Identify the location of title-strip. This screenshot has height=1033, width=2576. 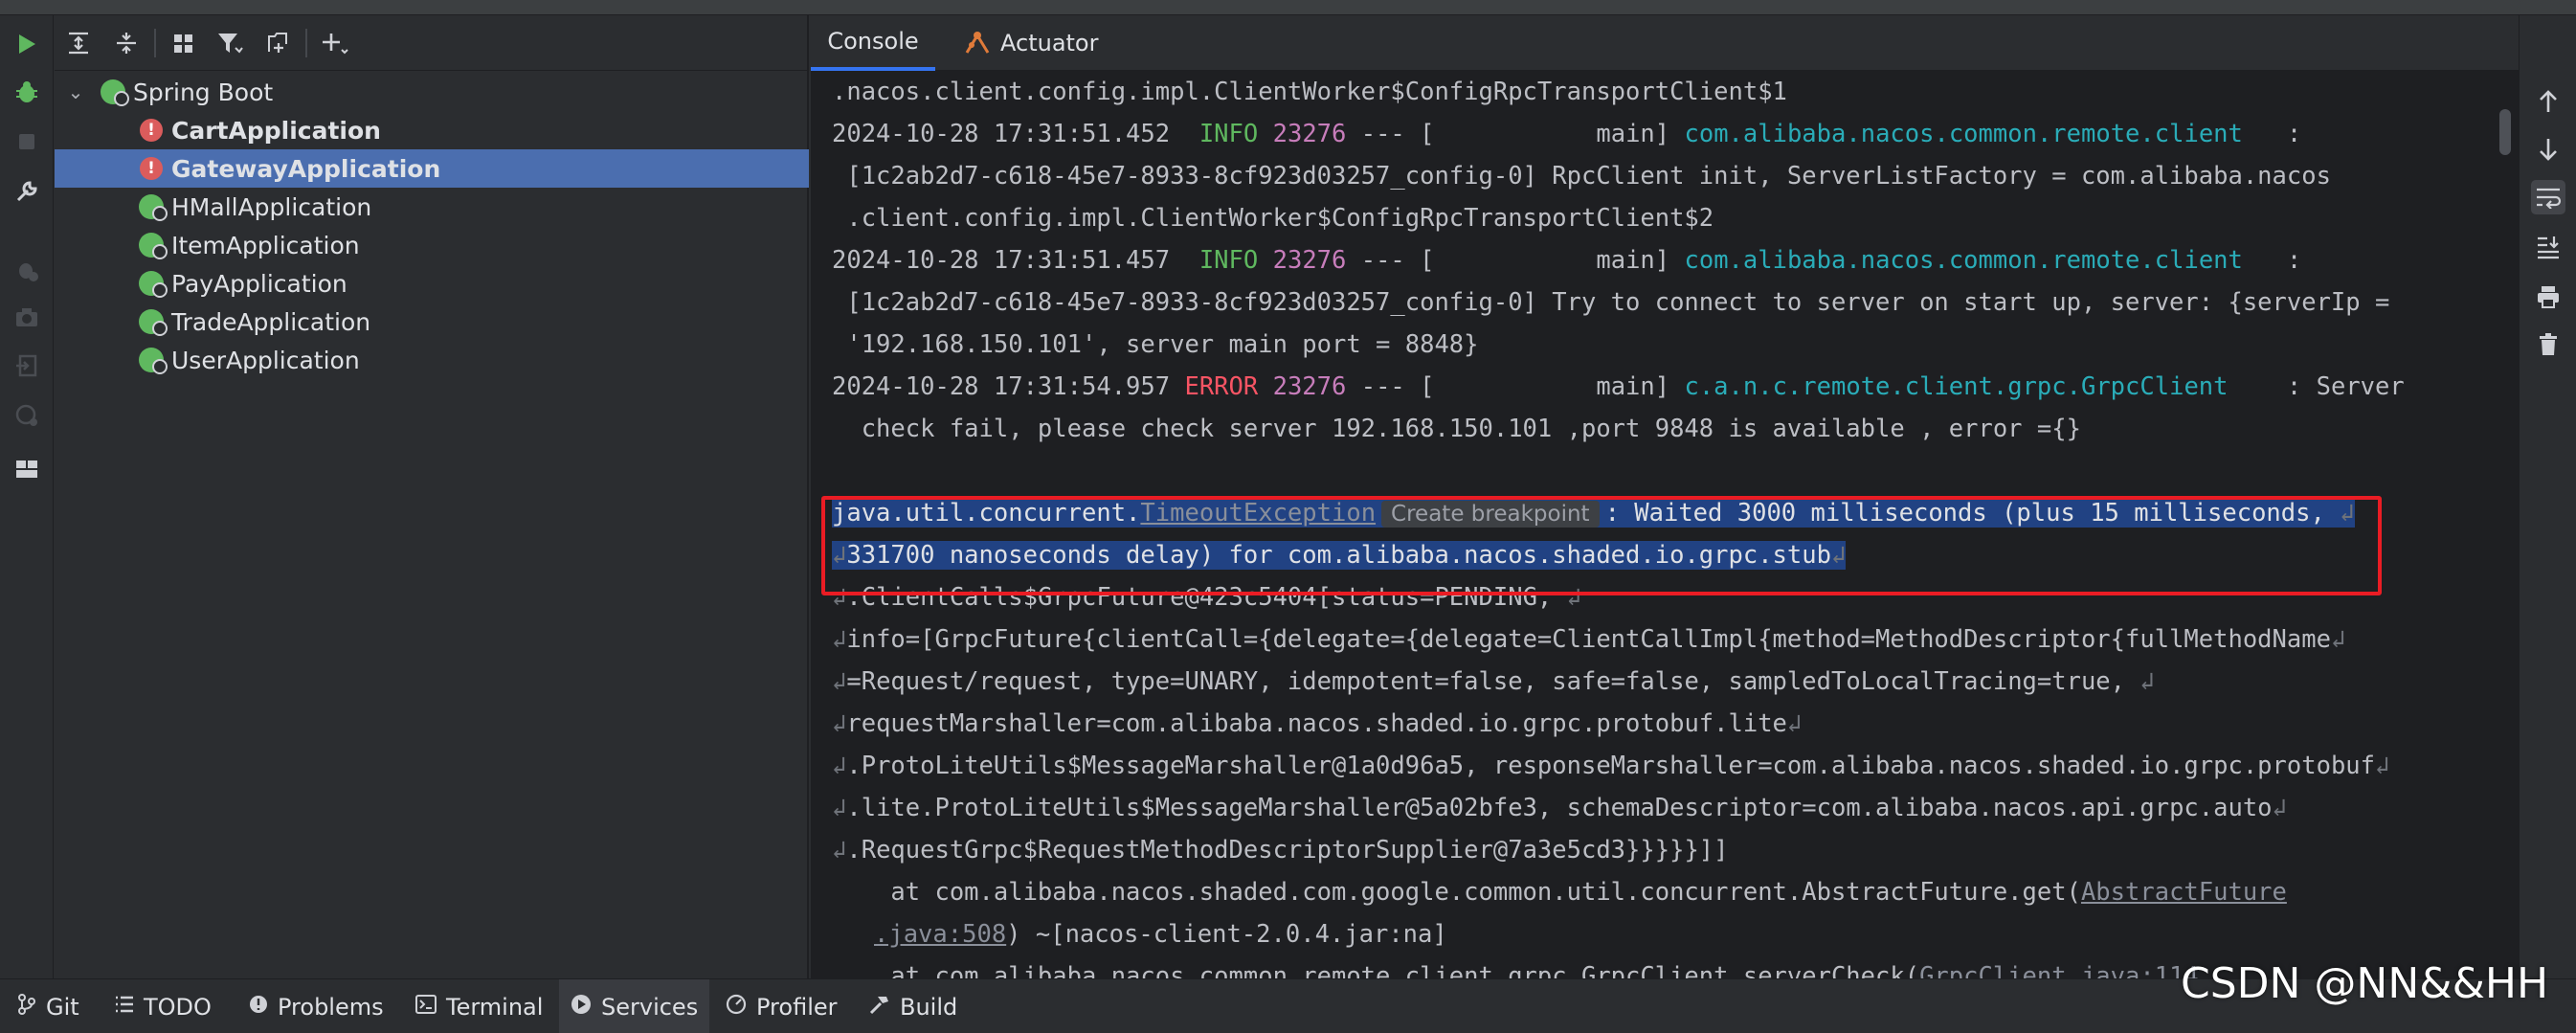
(1288, 7).